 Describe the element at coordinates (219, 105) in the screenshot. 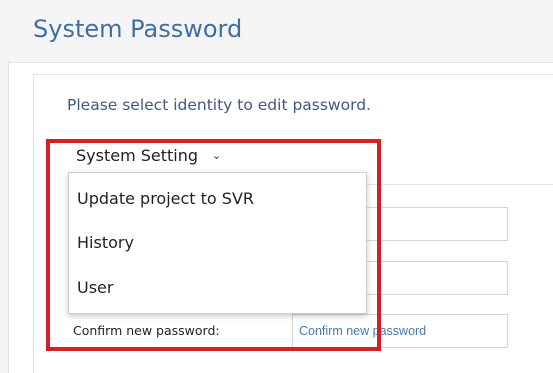

I see `identity-prompt: Please select identity to edit password.` at that location.